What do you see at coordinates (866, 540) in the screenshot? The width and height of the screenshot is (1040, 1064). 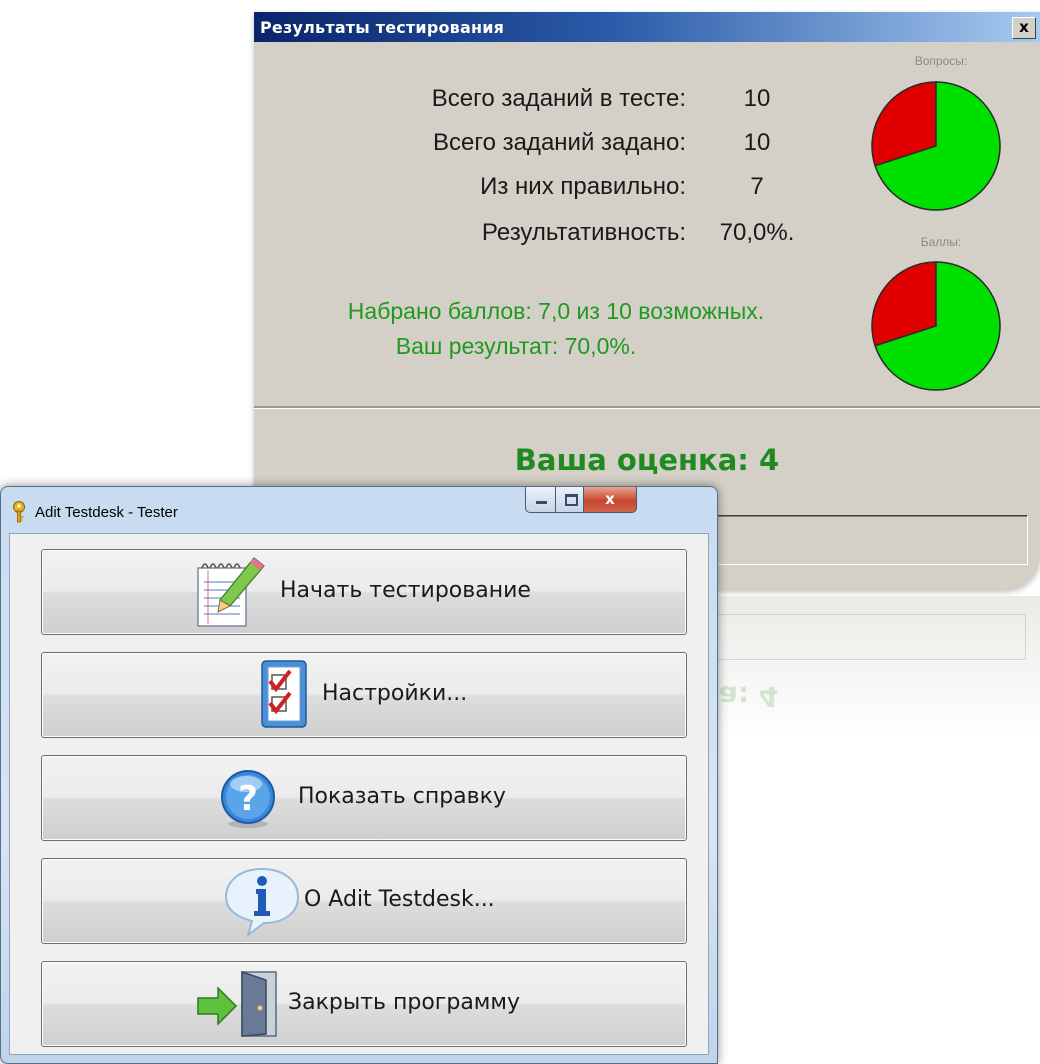 I see `results-ok-button` at bounding box center [866, 540].